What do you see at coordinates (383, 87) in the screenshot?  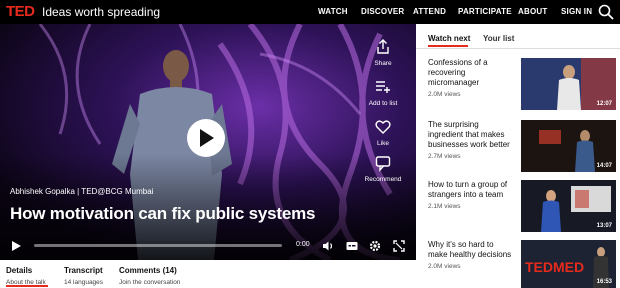 I see `add-to-list-icon` at bounding box center [383, 87].